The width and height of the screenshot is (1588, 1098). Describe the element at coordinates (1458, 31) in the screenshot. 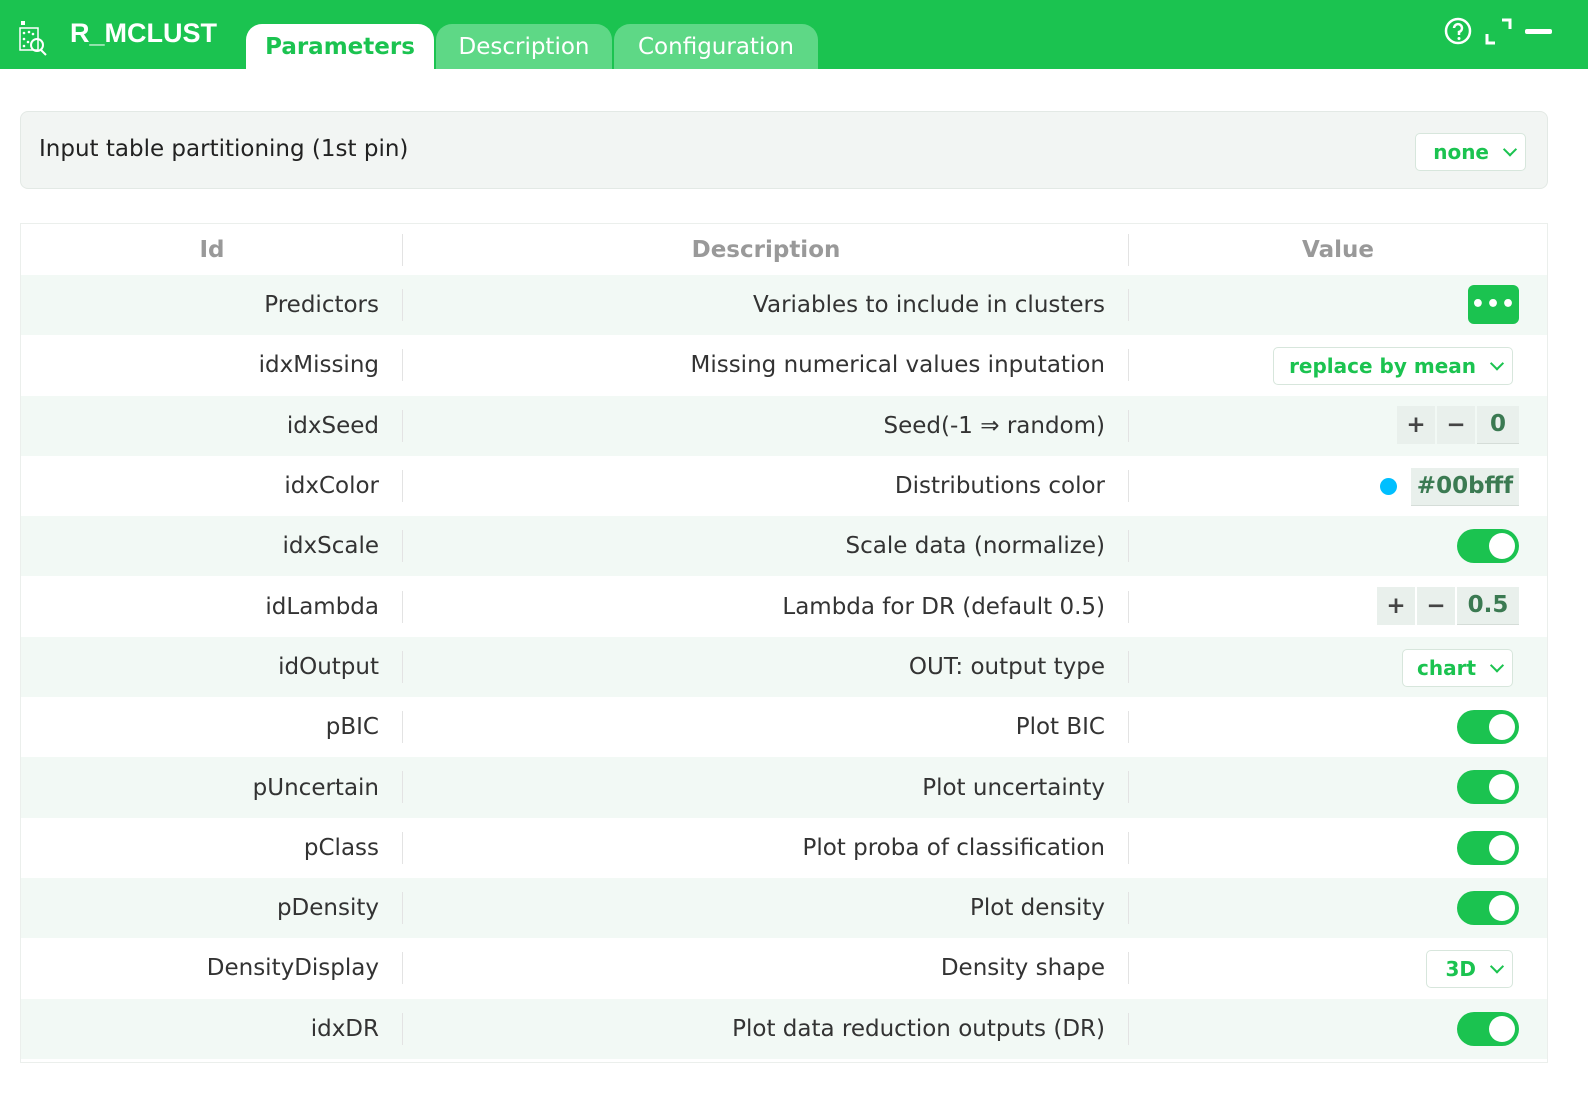

I see `help-icon` at that location.